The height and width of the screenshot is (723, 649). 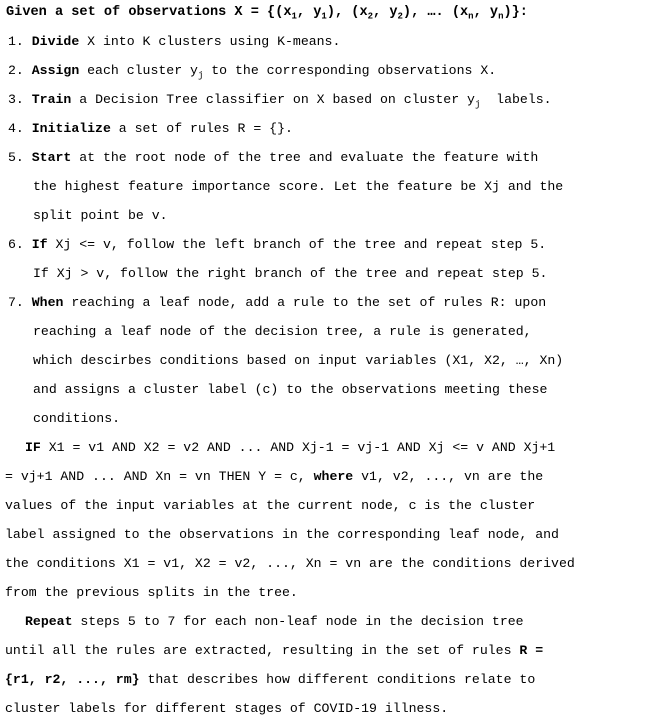 I want to click on rule-line-2-pre: = vj+1 AND ... AND Xn = vn THEN Y = c,, so click(x=159, y=476).